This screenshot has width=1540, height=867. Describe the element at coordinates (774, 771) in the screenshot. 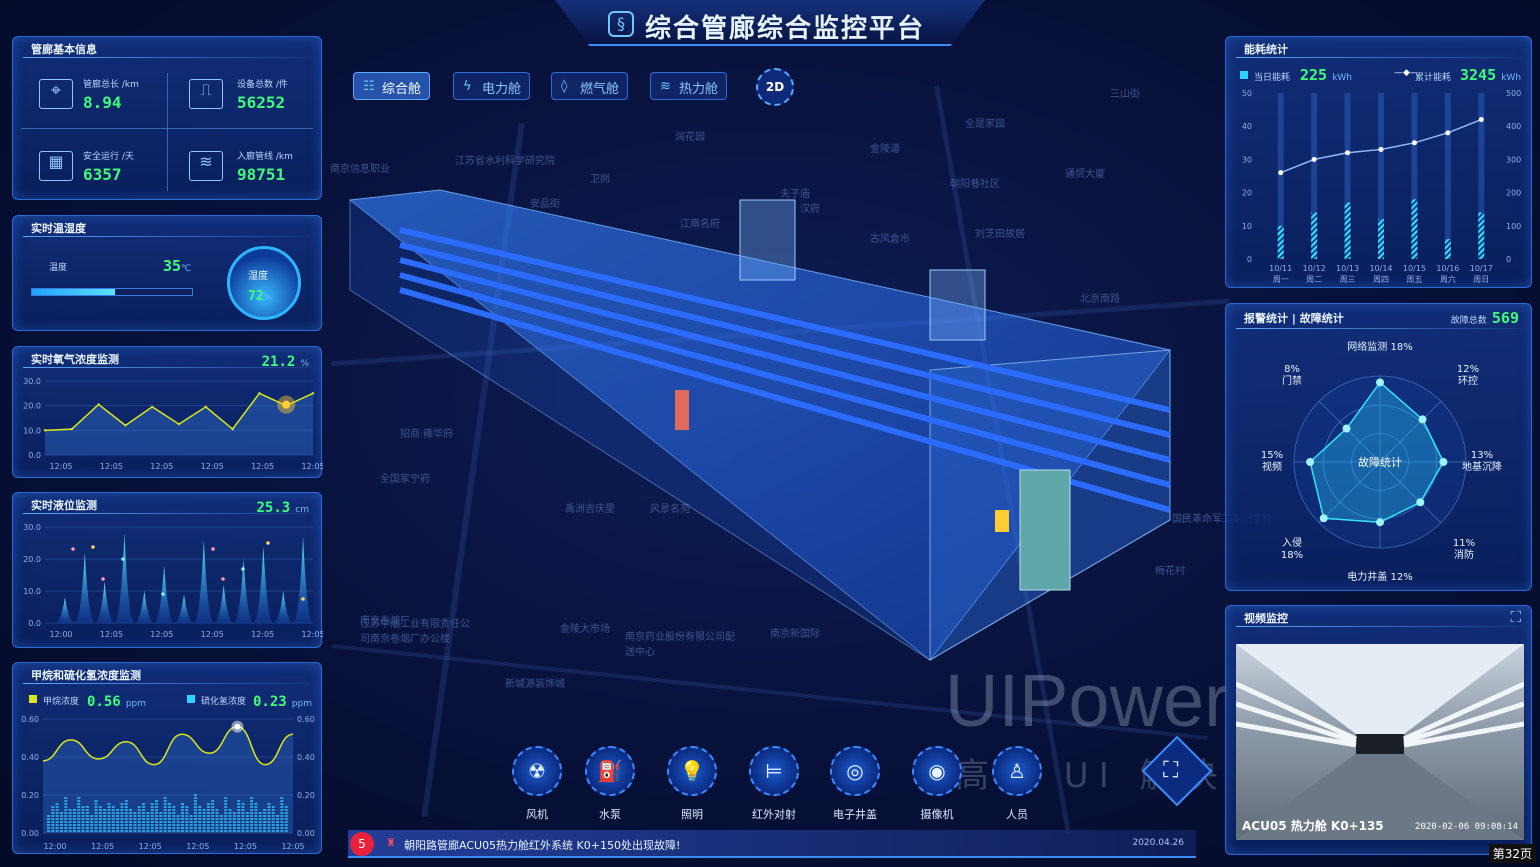

I see `device-button: ⊨` at that location.